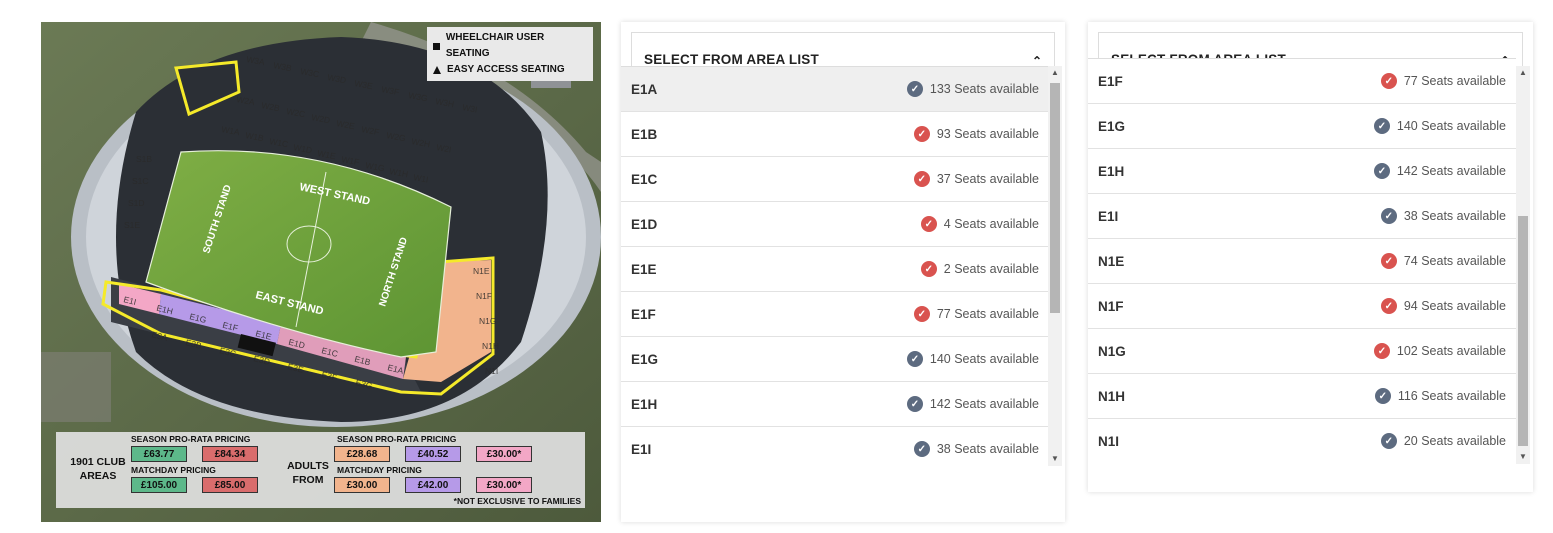 The height and width of the screenshot is (533, 1553). What do you see at coordinates (1111, 306) in the screenshot?
I see `area-code: N1F` at bounding box center [1111, 306].